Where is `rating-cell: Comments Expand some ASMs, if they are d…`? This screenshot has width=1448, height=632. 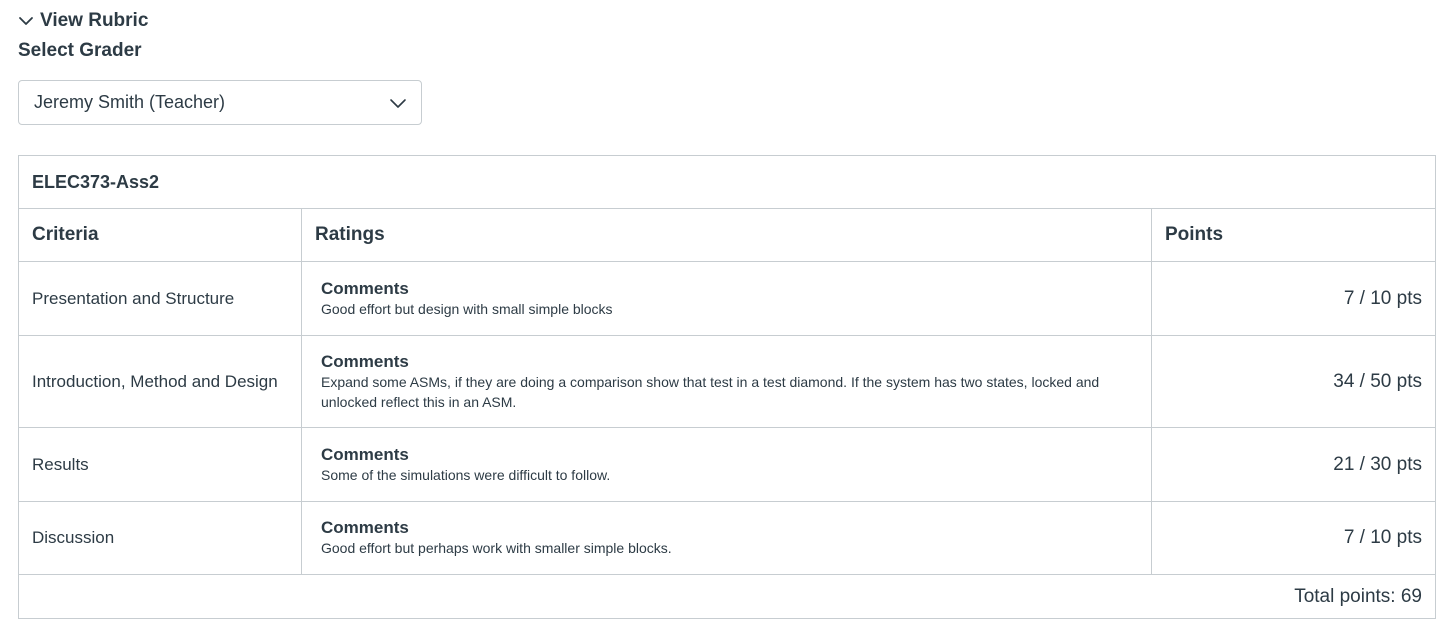 rating-cell: Comments Expand some ASMs, if they are d… is located at coordinates (726, 381).